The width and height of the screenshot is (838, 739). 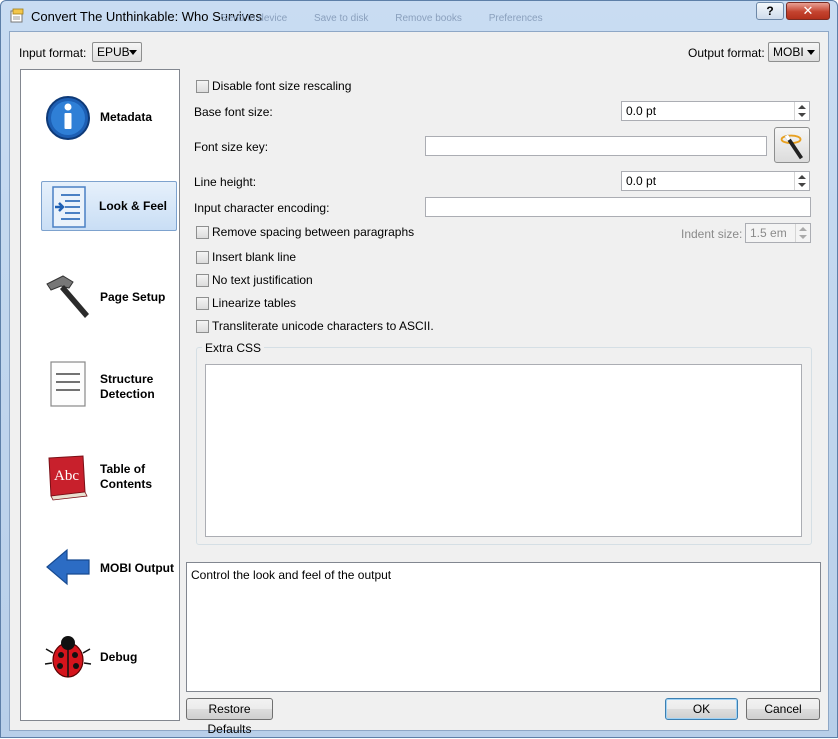 What do you see at coordinates (233, 112) in the screenshot?
I see `base-font-label: Base font size:` at bounding box center [233, 112].